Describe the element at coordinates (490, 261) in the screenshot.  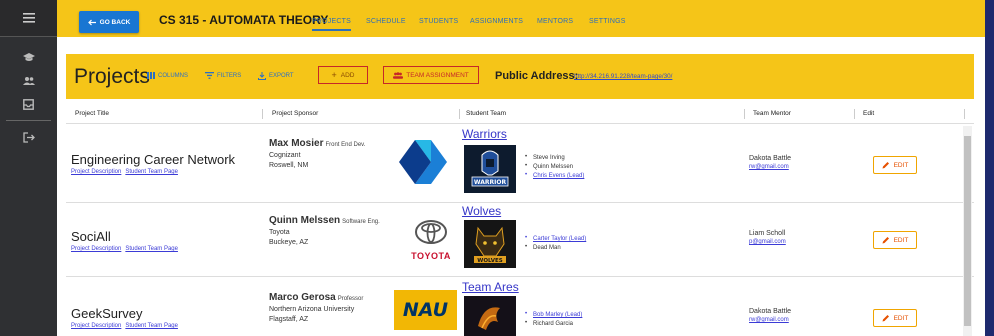
I see `svg-text: WOLVES` at that location.